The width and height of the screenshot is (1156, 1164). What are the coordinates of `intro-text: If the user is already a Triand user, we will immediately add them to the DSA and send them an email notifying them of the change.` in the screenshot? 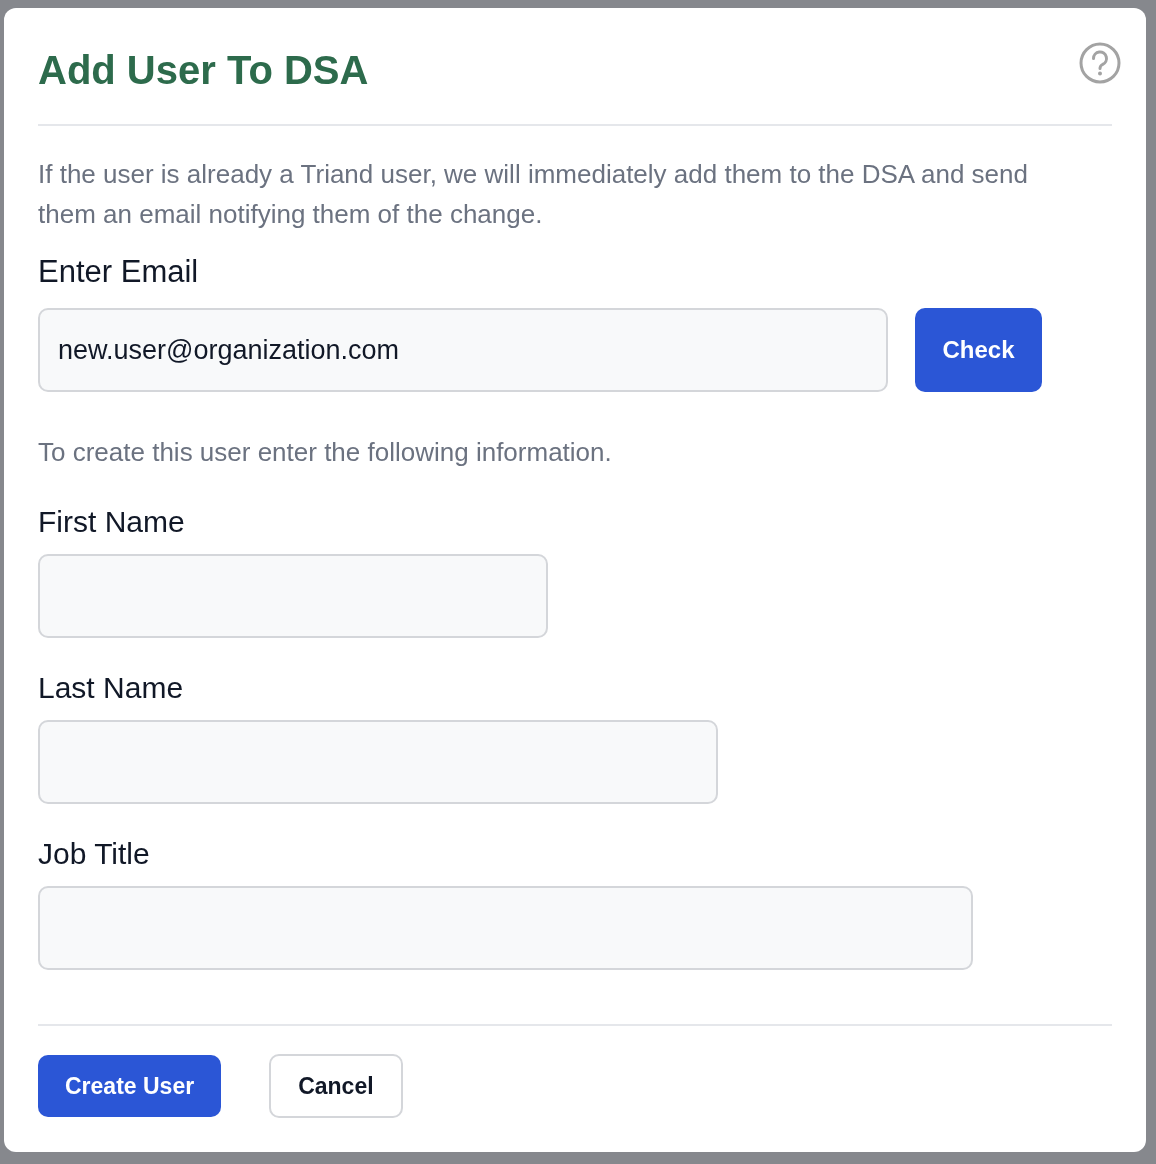 It's located at (533, 194).